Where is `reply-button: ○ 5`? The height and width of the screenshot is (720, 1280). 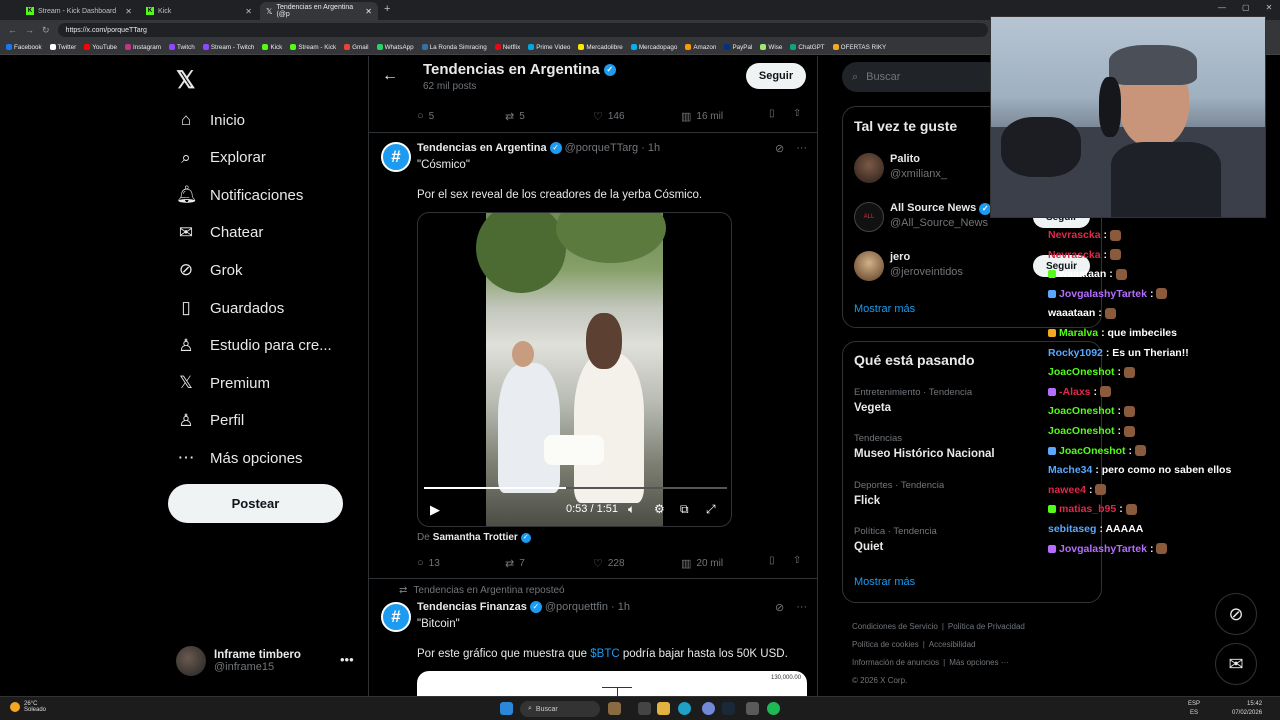 reply-button: ○ 5 is located at coordinates (461, 116).